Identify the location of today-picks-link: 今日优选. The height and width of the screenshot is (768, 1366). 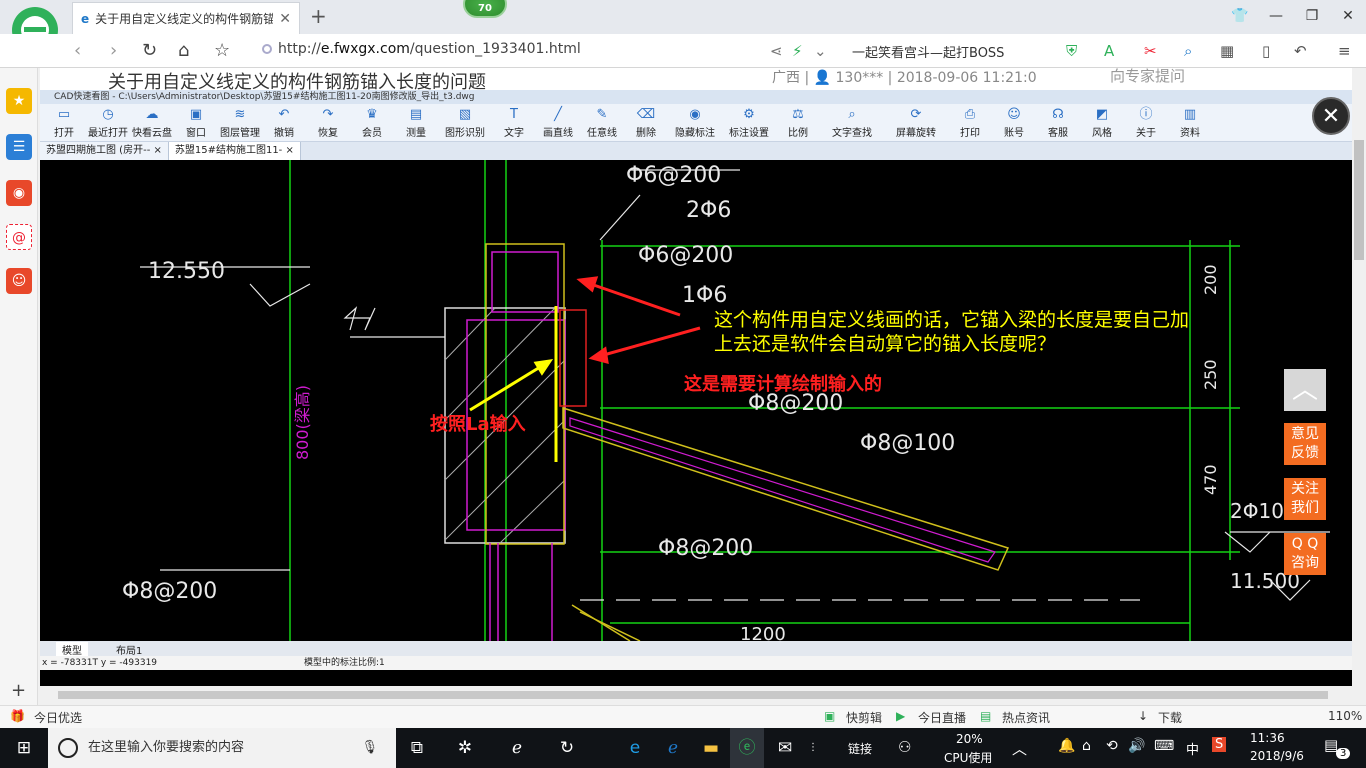
(58, 717).